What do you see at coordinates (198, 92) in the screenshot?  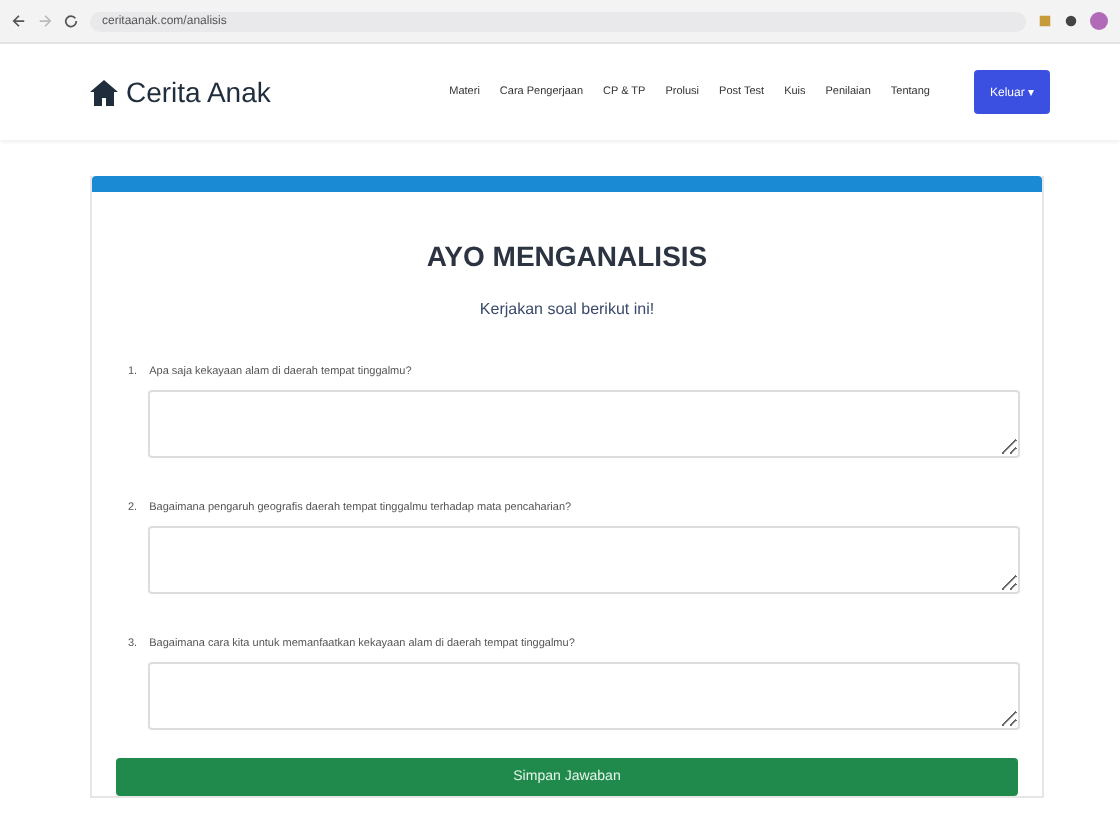 I see `site-logo: Cerita Anak` at bounding box center [198, 92].